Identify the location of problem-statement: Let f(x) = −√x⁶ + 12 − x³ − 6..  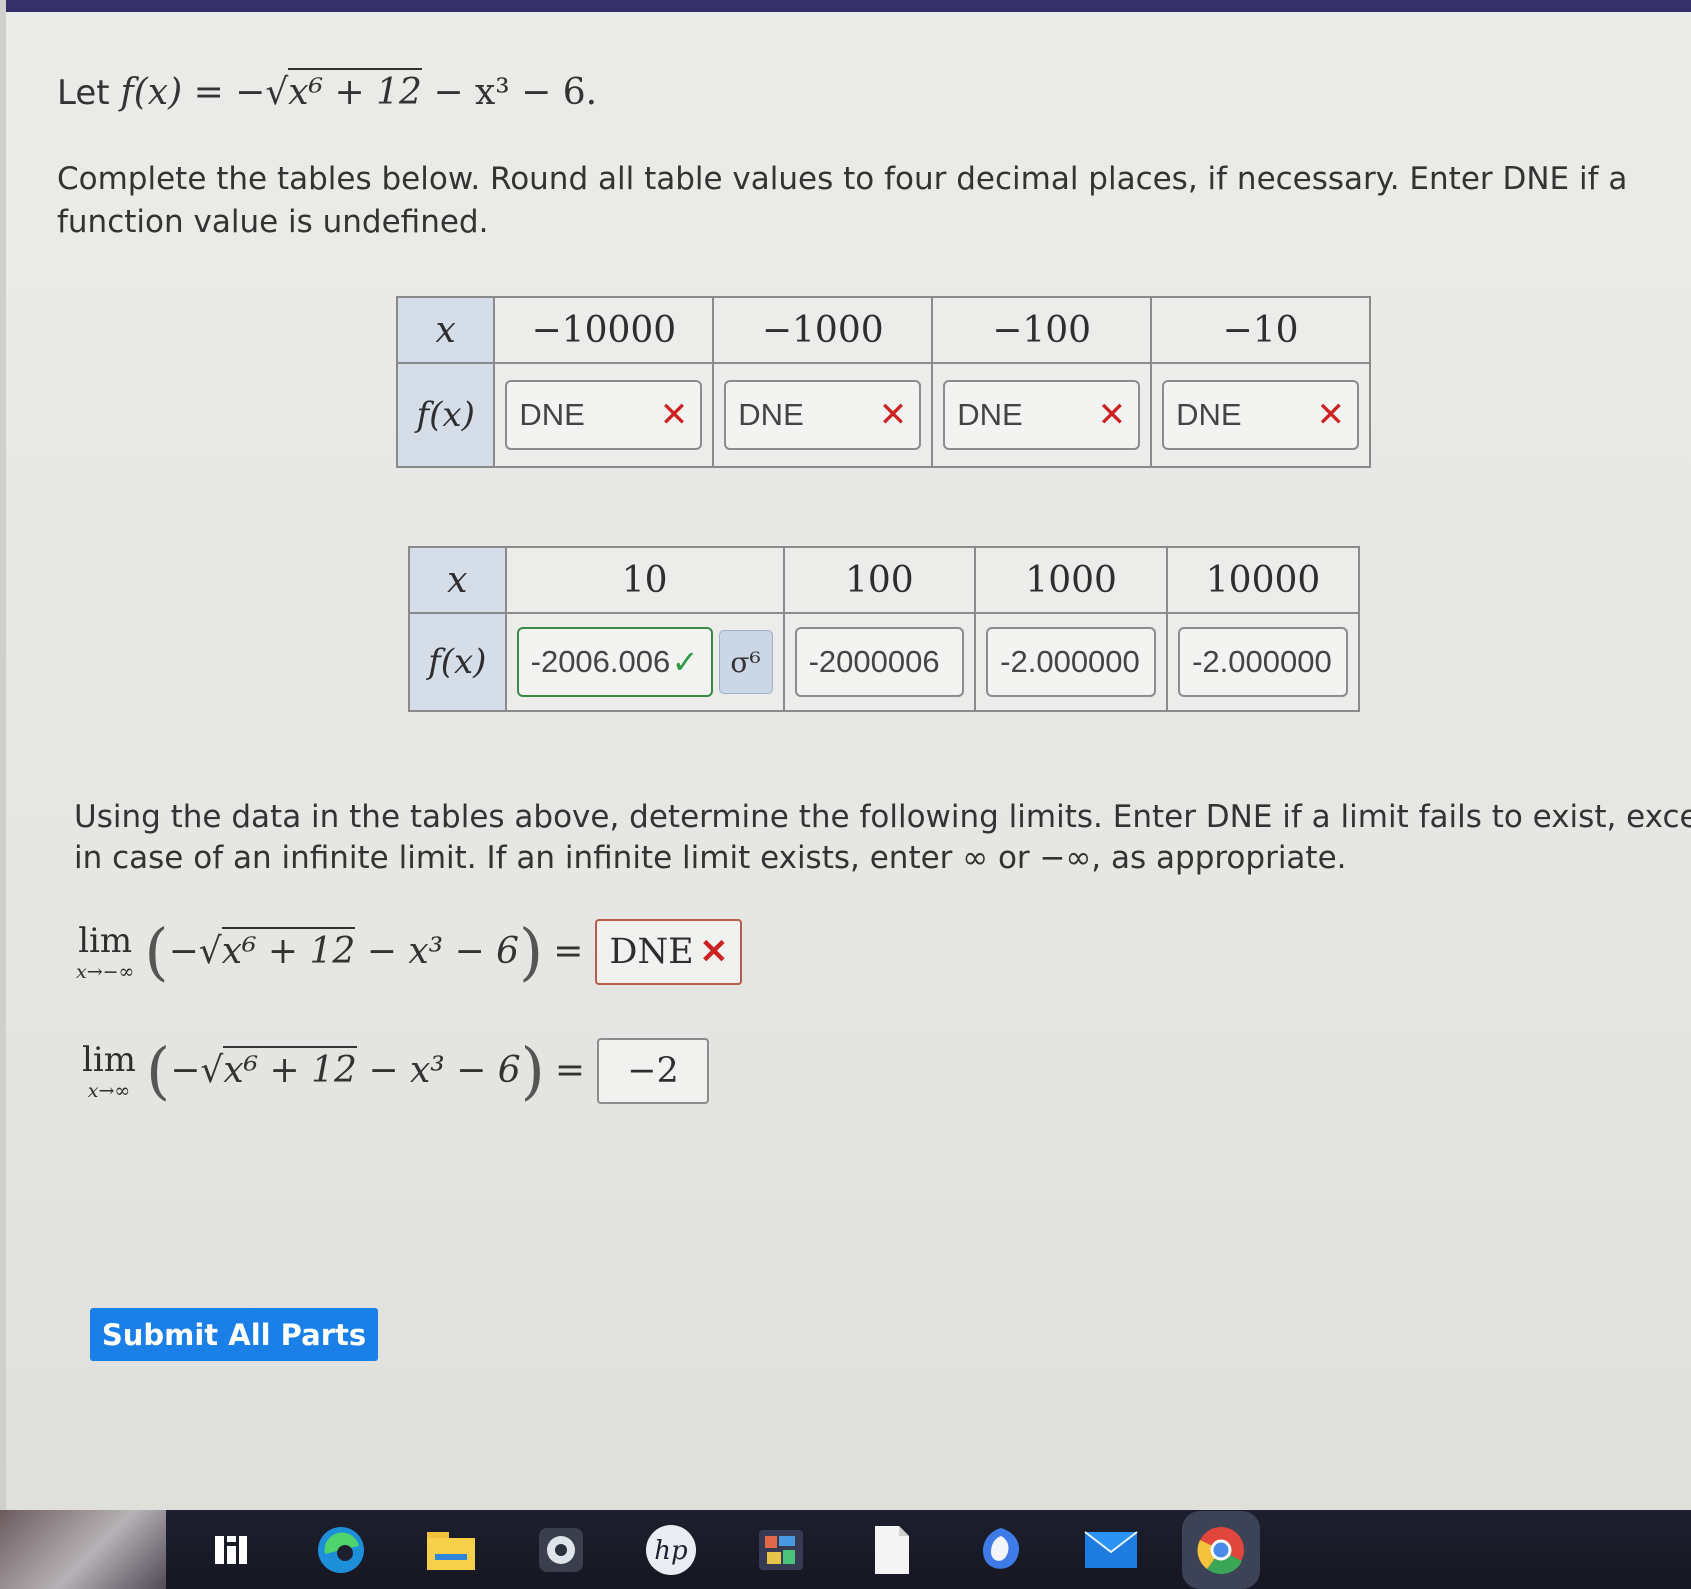
(327, 90).